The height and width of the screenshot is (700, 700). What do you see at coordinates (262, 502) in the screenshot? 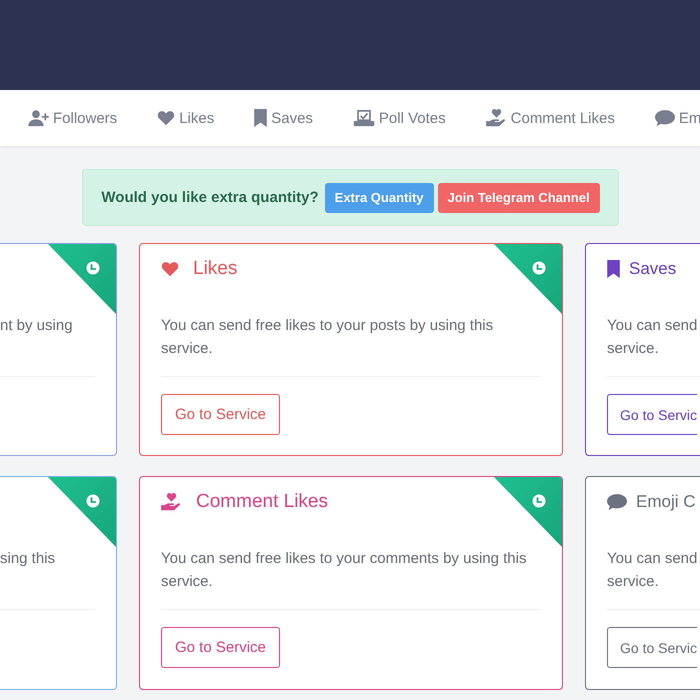
I see `card-title: Comment Likes` at bounding box center [262, 502].